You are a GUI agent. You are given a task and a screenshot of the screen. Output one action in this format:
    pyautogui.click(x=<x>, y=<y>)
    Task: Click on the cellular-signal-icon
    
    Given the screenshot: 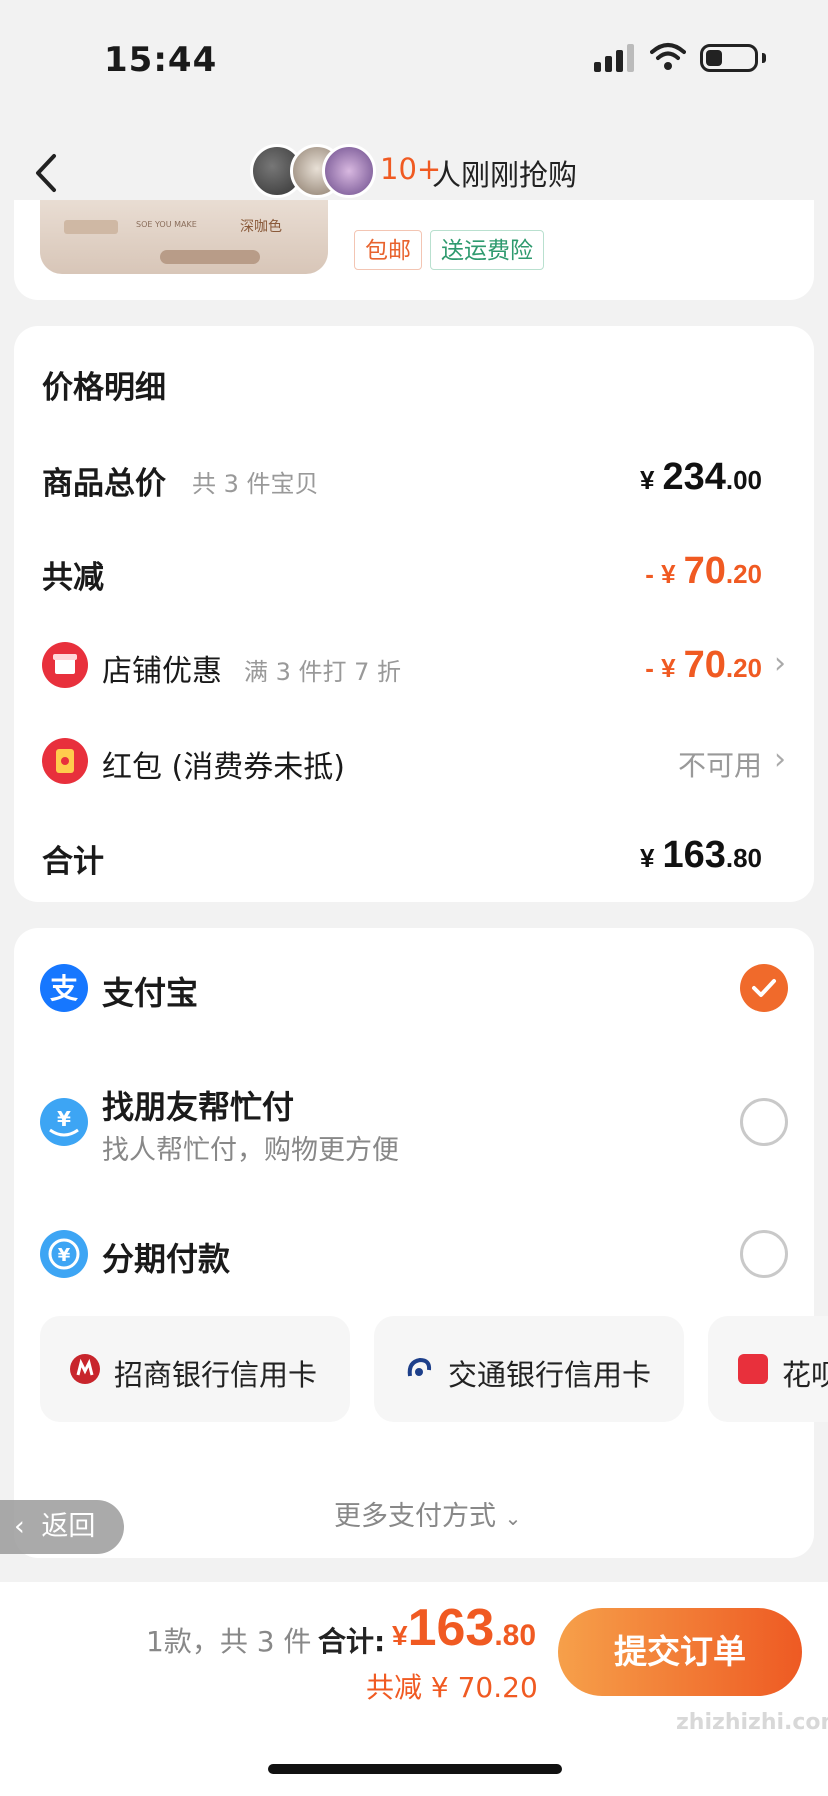 What is the action you would take?
    pyautogui.click(x=614, y=58)
    